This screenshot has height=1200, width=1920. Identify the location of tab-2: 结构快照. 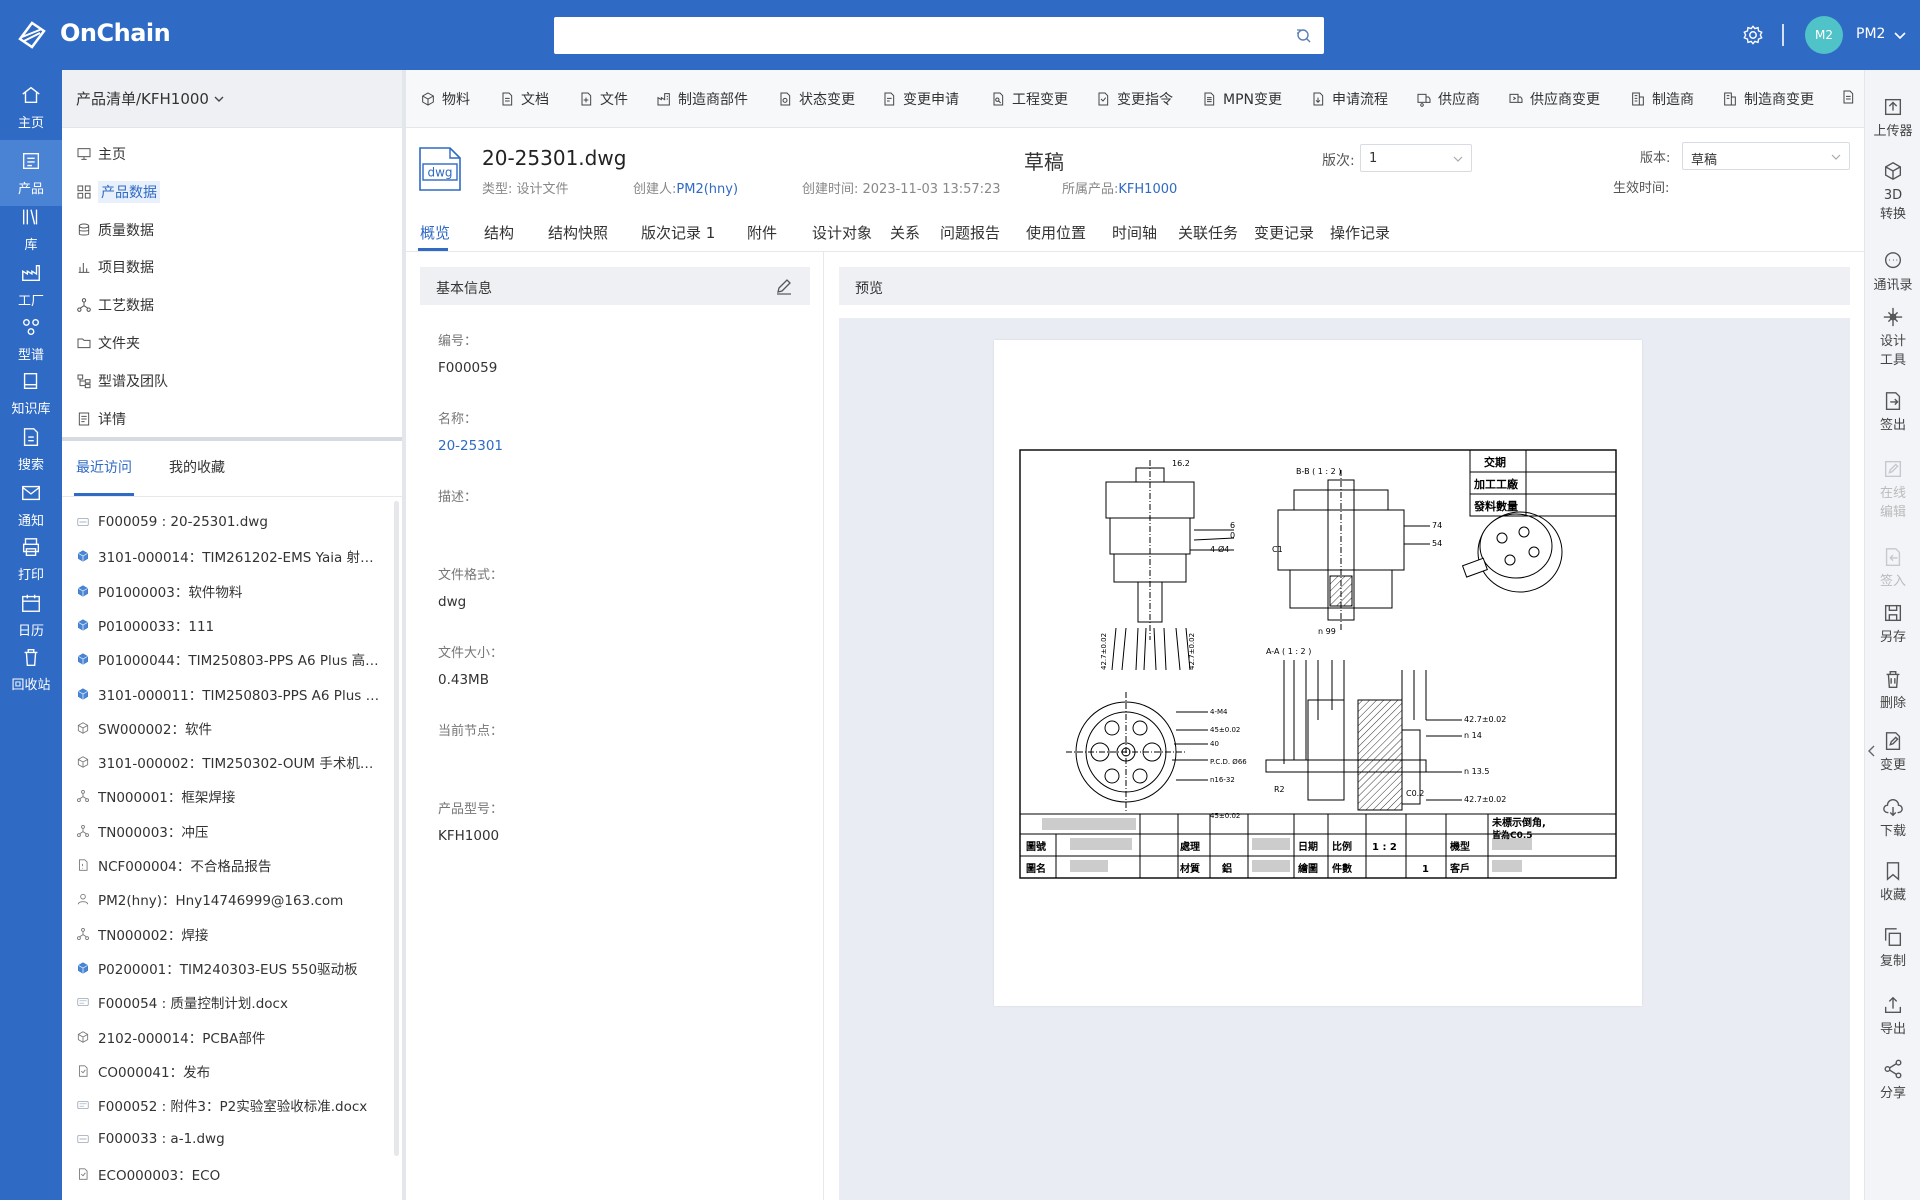
(578, 232).